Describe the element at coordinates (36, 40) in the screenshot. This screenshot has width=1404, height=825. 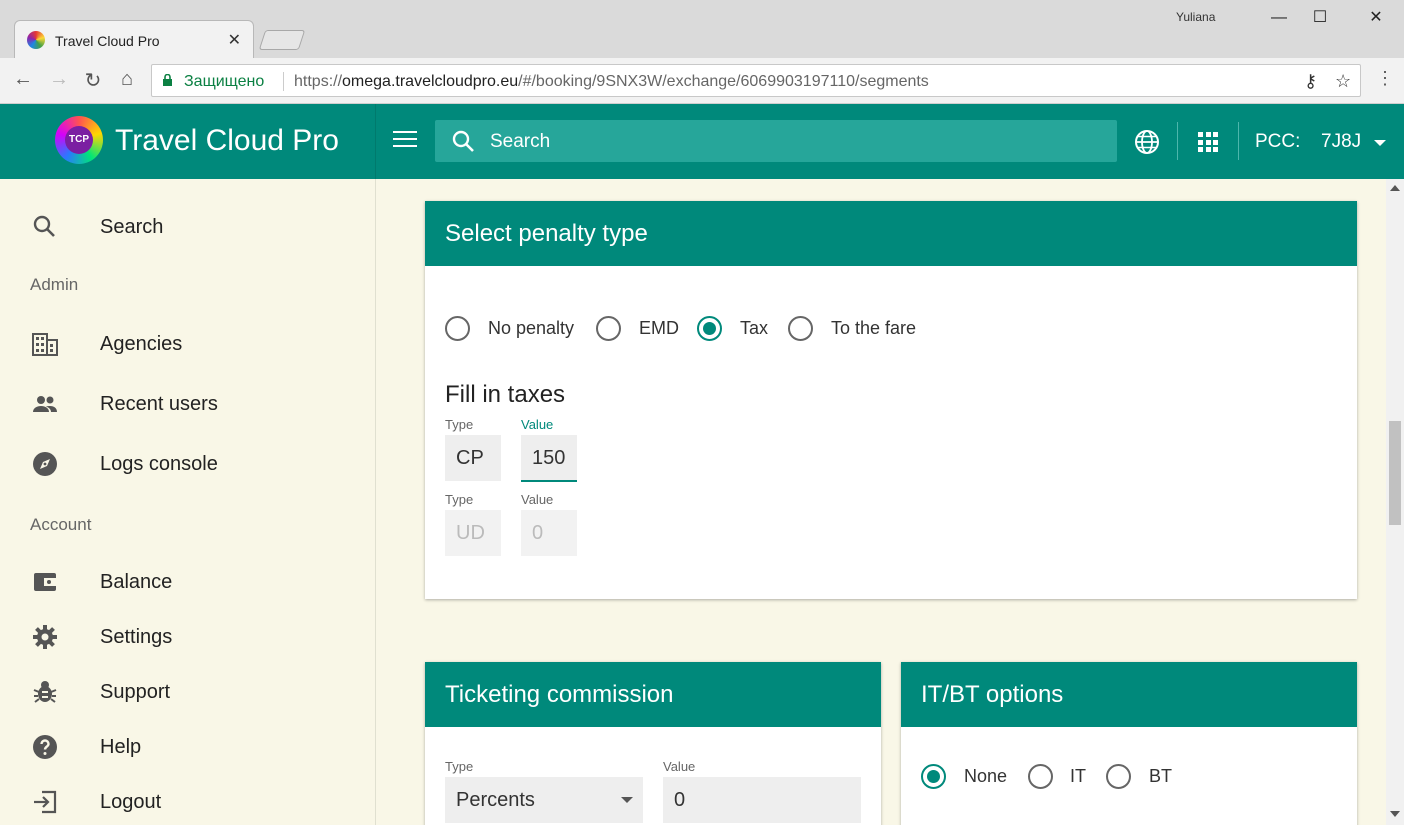
I see `favicon-icon` at that location.